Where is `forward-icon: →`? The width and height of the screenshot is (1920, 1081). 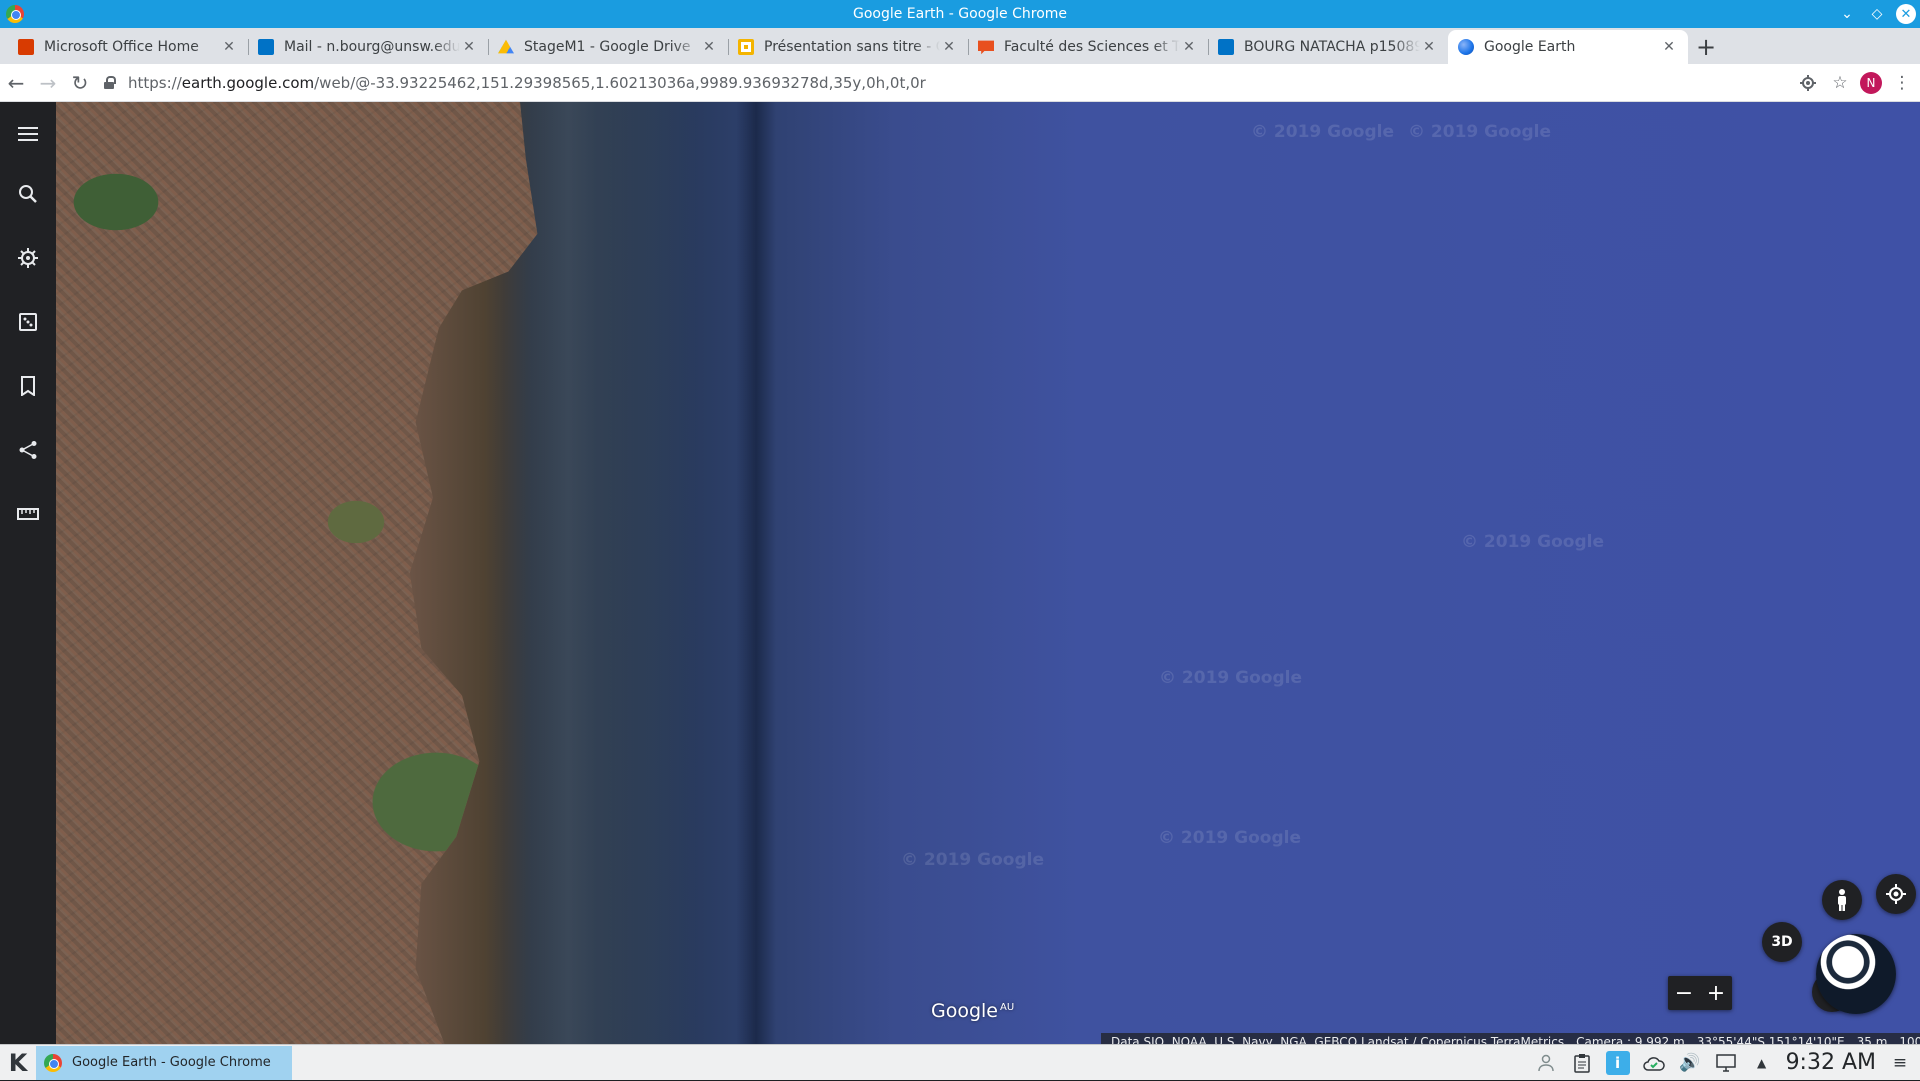 forward-icon: → is located at coordinates (48, 83).